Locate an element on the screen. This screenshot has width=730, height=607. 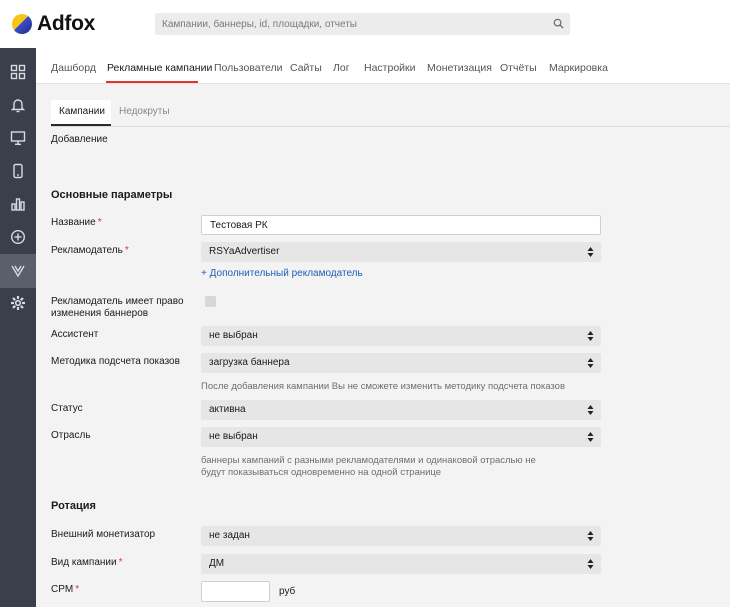
tab-monetization: Монетизация is located at coordinates (459, 68).